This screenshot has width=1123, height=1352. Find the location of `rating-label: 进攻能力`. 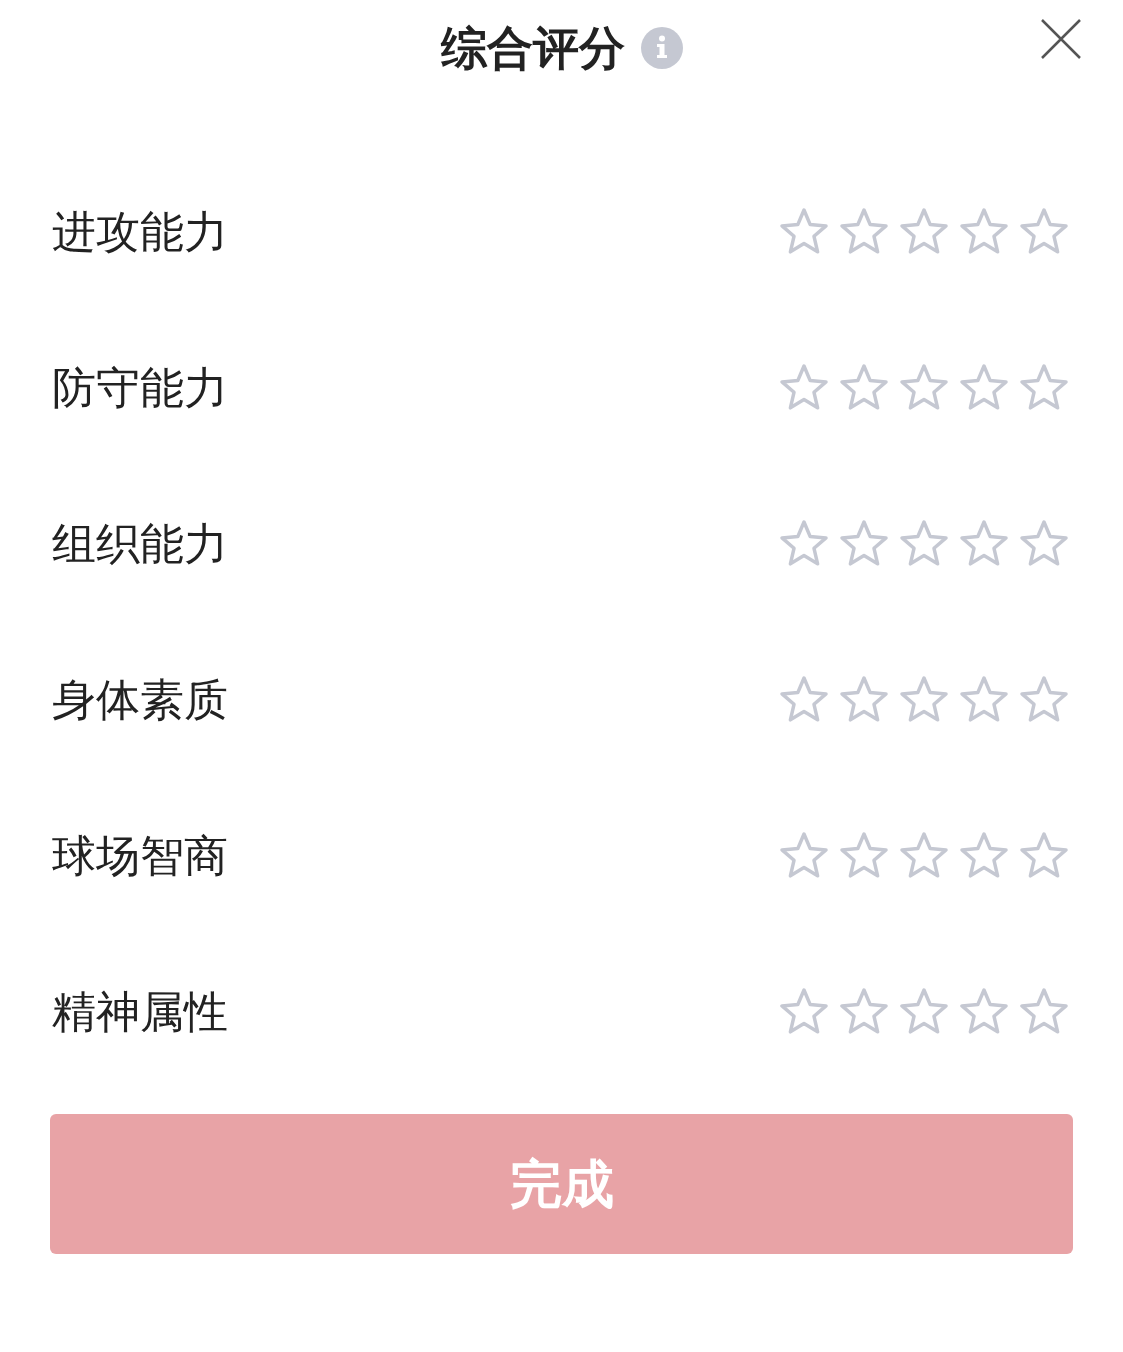

rating-label: 进攻能力 is located at coordinates (140, 232).